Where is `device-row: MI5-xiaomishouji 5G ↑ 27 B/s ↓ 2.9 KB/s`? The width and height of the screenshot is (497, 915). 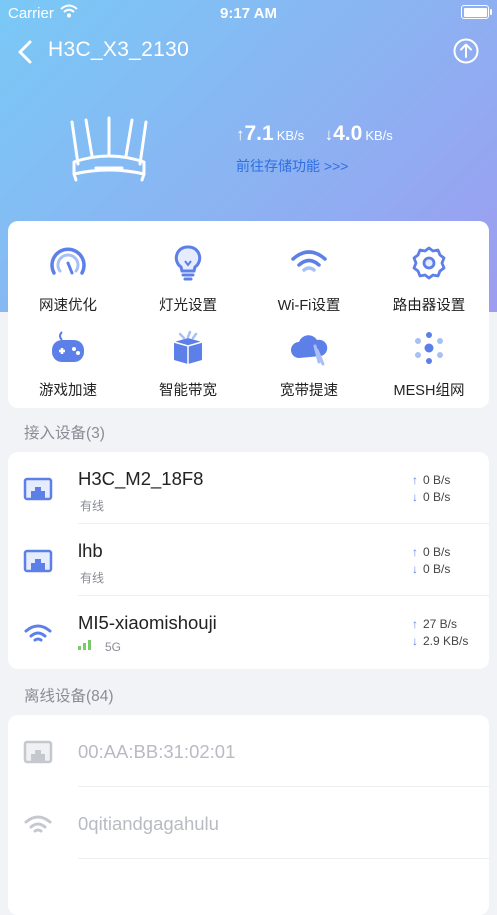 device-row: MI5-xiaomishouji 5G ↑ 27 B/s ↓ 2.9 KB/s is located at coordinates (248, 632).